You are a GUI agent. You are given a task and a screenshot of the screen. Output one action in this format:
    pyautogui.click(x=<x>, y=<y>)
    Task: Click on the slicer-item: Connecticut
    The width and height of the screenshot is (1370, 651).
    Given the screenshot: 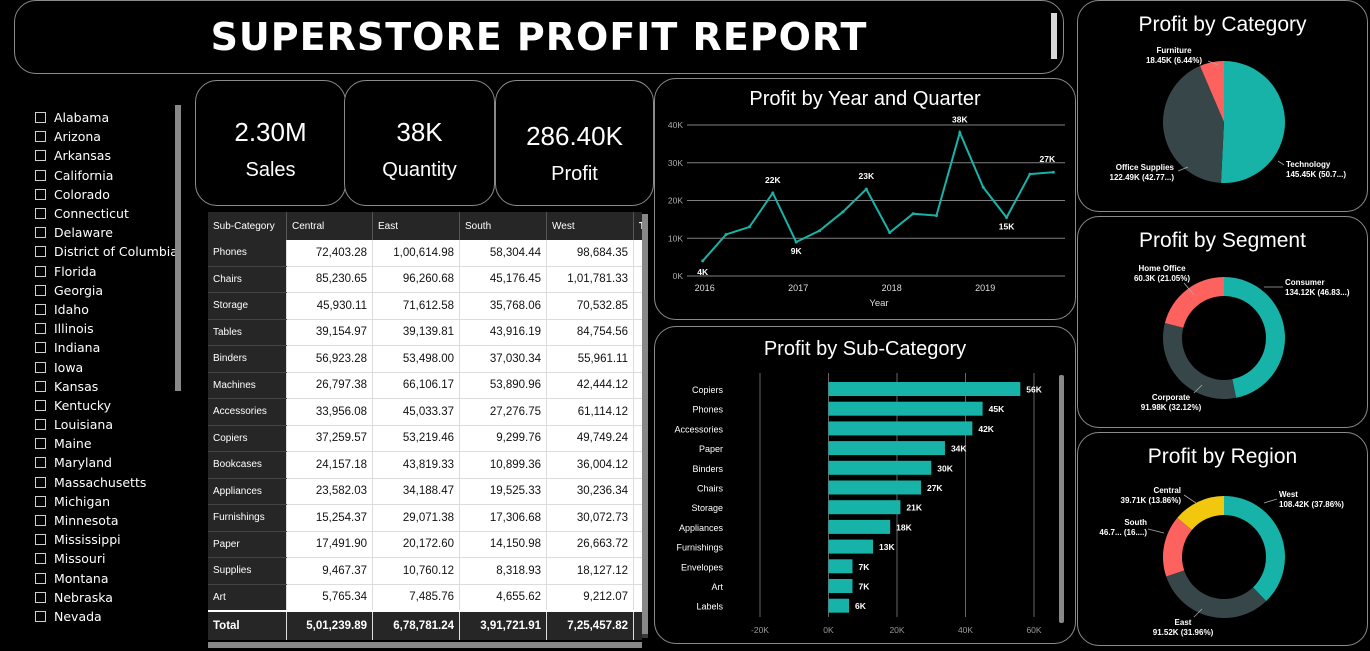 What is the action you would take?
    pyautogui.click(x=106, y=213)
    